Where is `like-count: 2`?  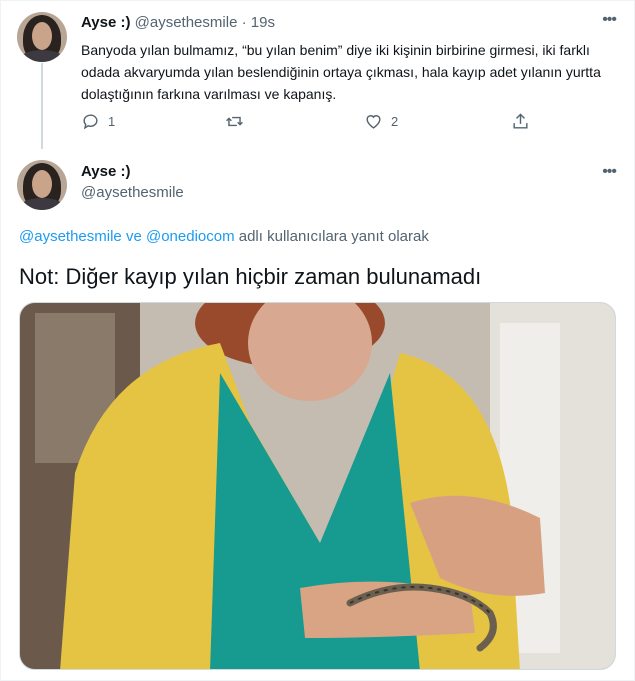
like-count: 2 is located at coordinates (395, 121).